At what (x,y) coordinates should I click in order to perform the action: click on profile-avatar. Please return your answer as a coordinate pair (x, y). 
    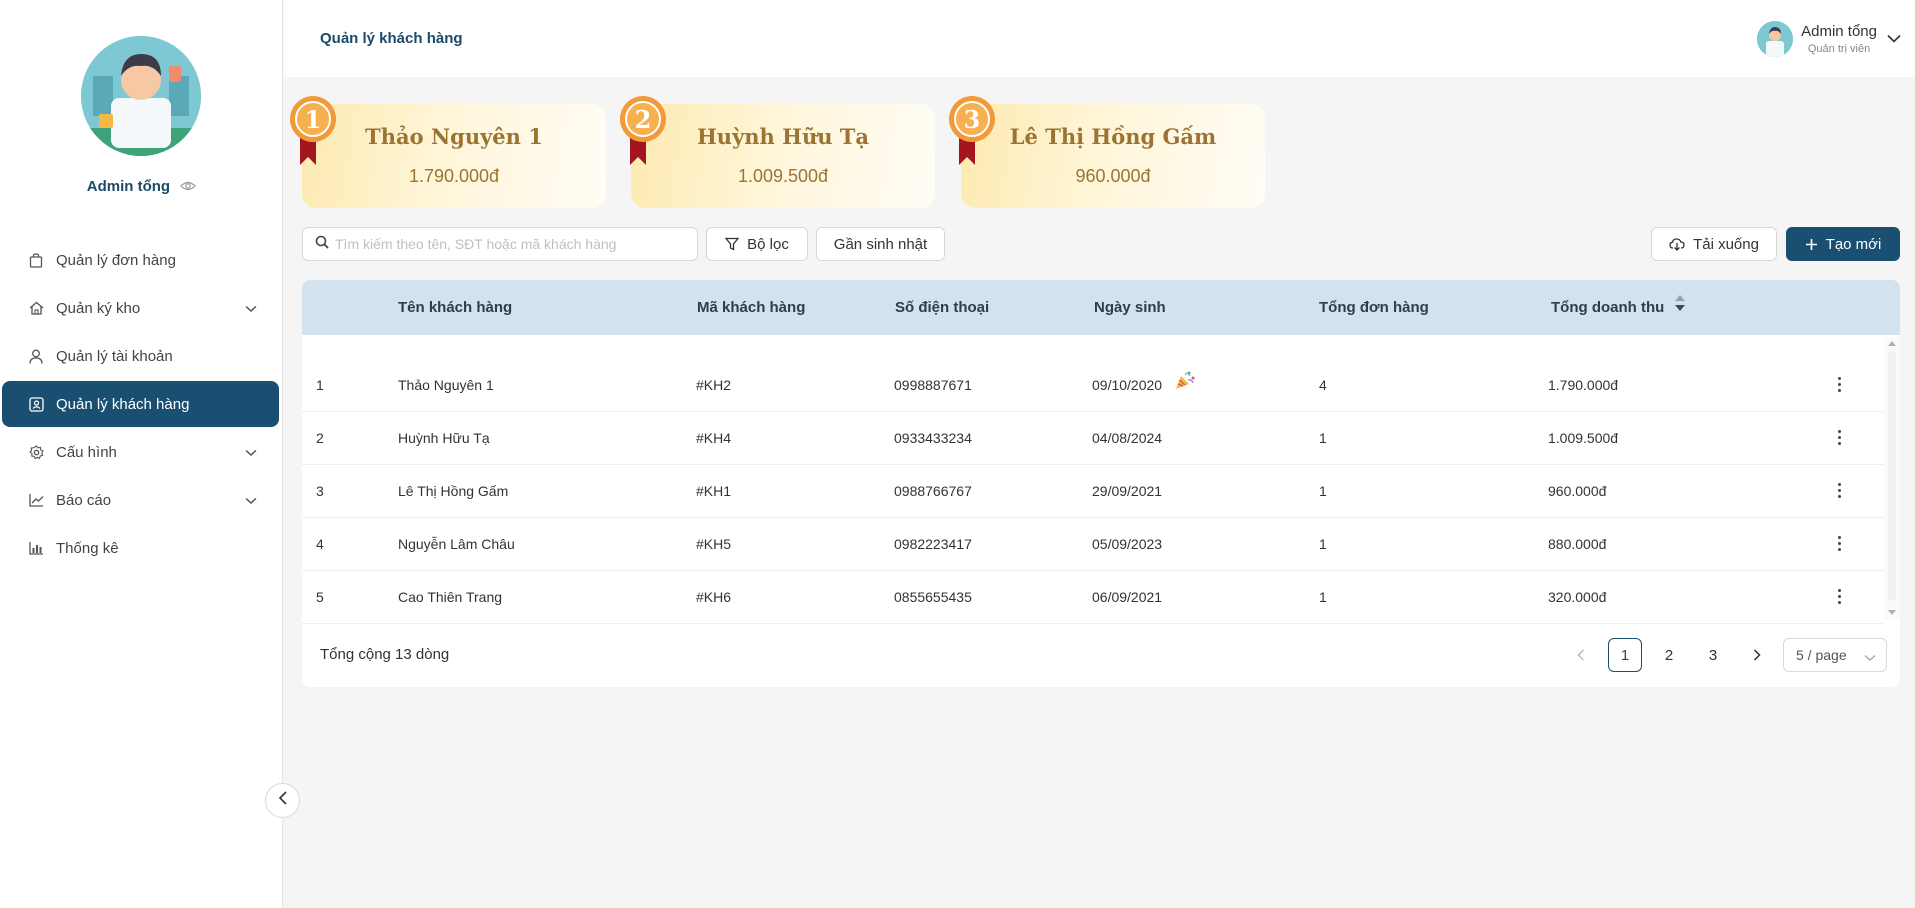
    Looking at the image, I should click on (141, 96).